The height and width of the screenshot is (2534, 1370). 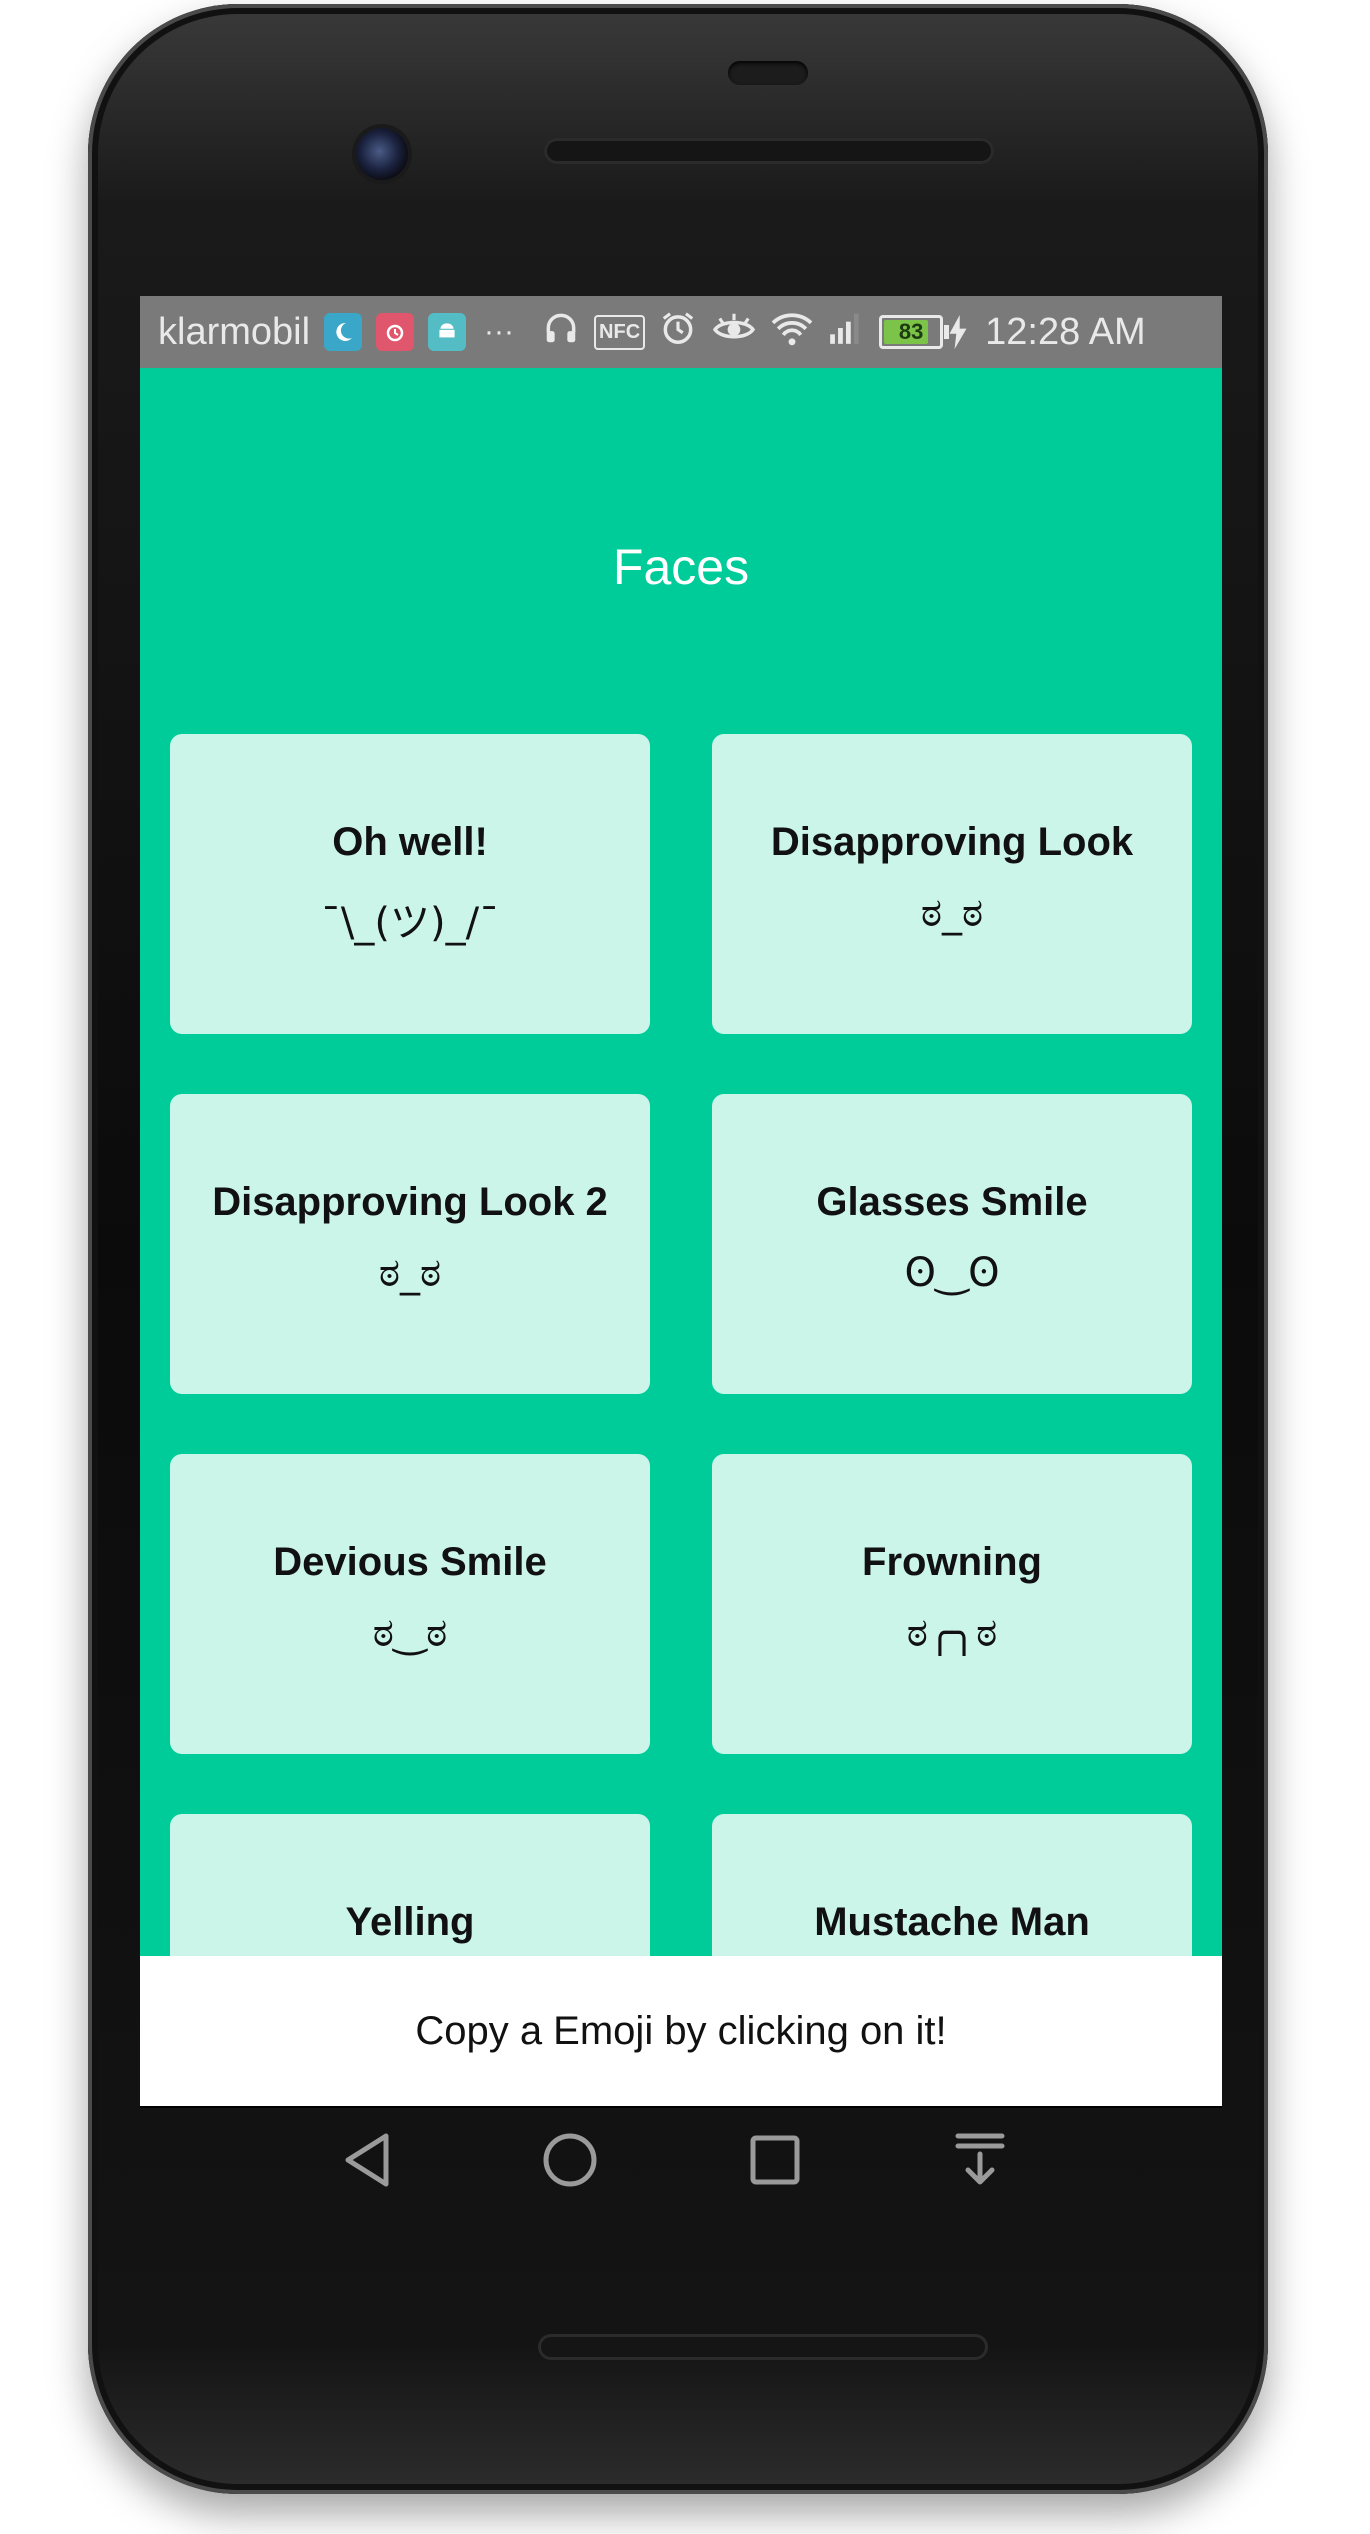 I want to click on toast-message: Copy a Emoji by clicking on it!, so click(x=681, y=2031).